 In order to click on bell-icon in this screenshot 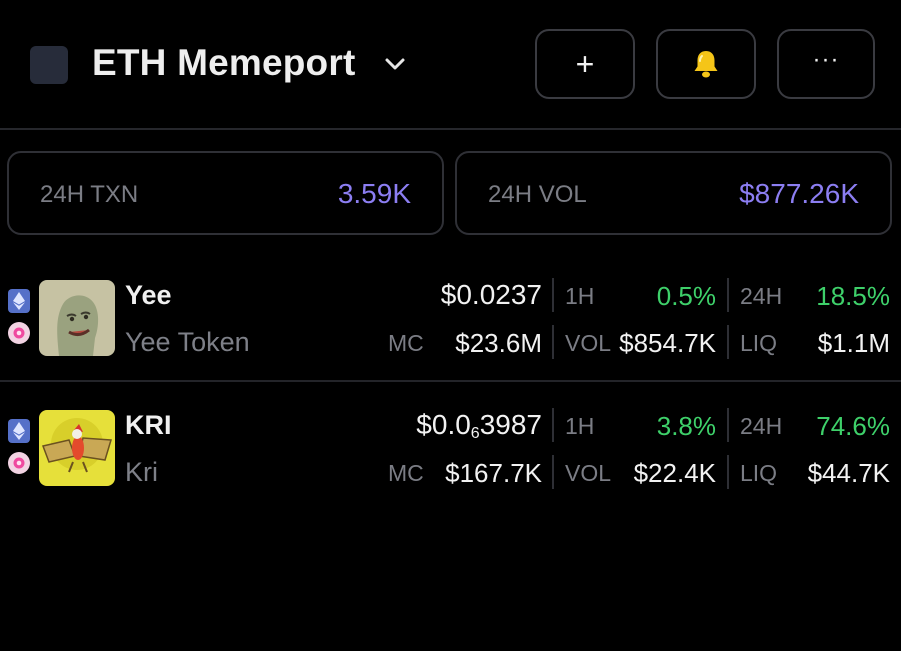, I will do `click(706, 64)`.